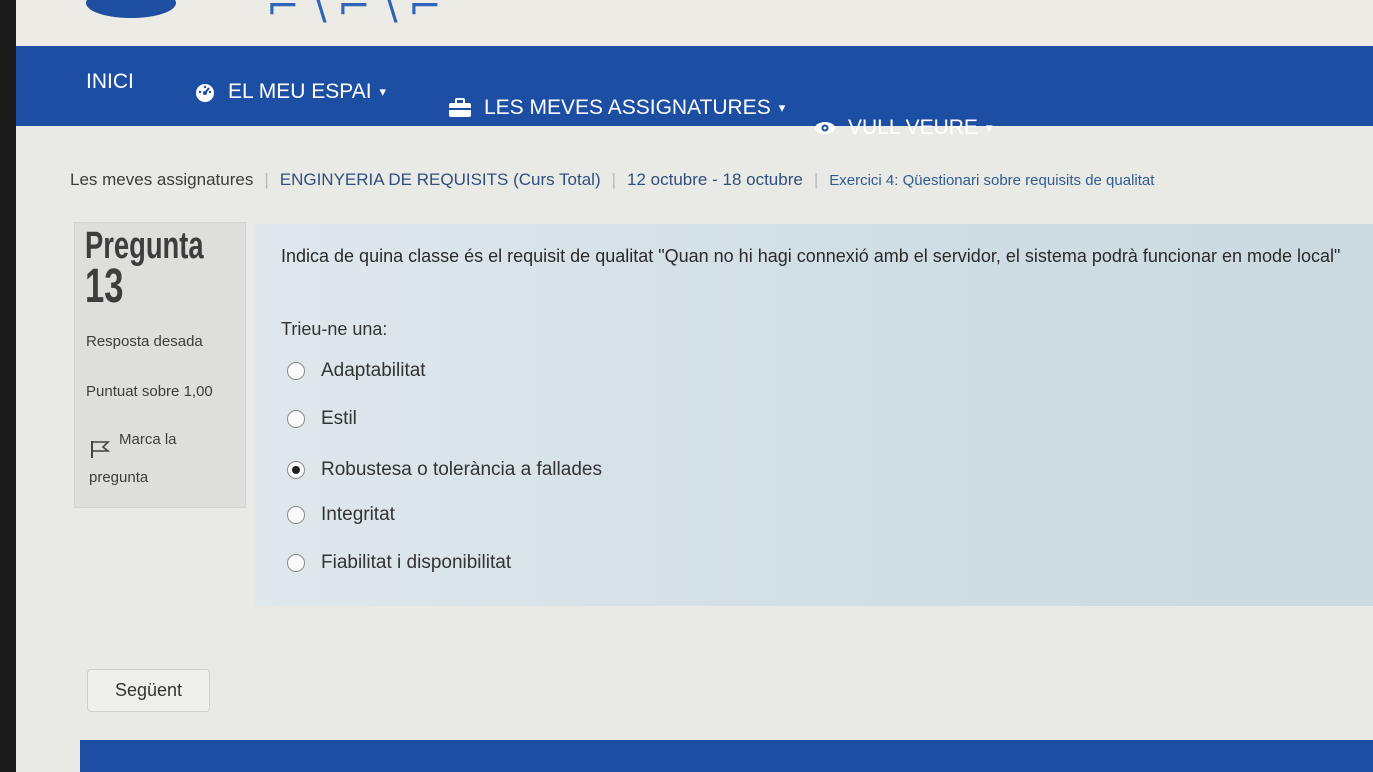 The image size is (1373, 772). Describe the element at coordinates (627, 107) in the screenshot. I see `nav-item-label: LES MEVES ASSIGNATURES` at that location.